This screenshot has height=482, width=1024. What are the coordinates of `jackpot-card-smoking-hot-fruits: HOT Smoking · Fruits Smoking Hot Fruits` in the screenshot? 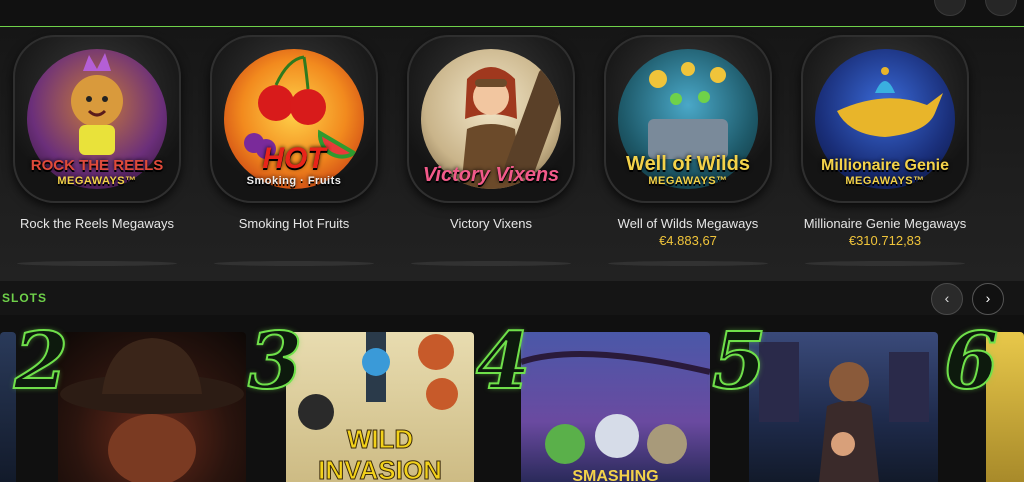 It's located at (294, 155).